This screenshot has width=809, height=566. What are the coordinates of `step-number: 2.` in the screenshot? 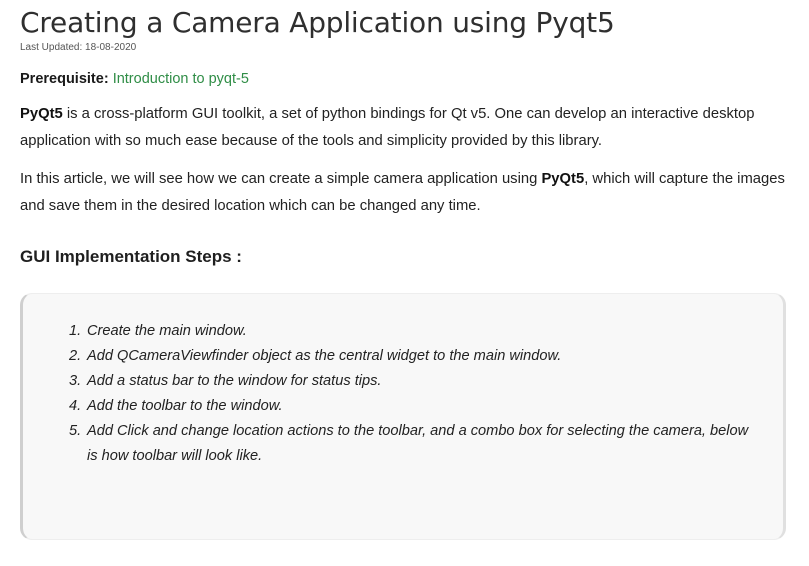 It's located at (75, 356).